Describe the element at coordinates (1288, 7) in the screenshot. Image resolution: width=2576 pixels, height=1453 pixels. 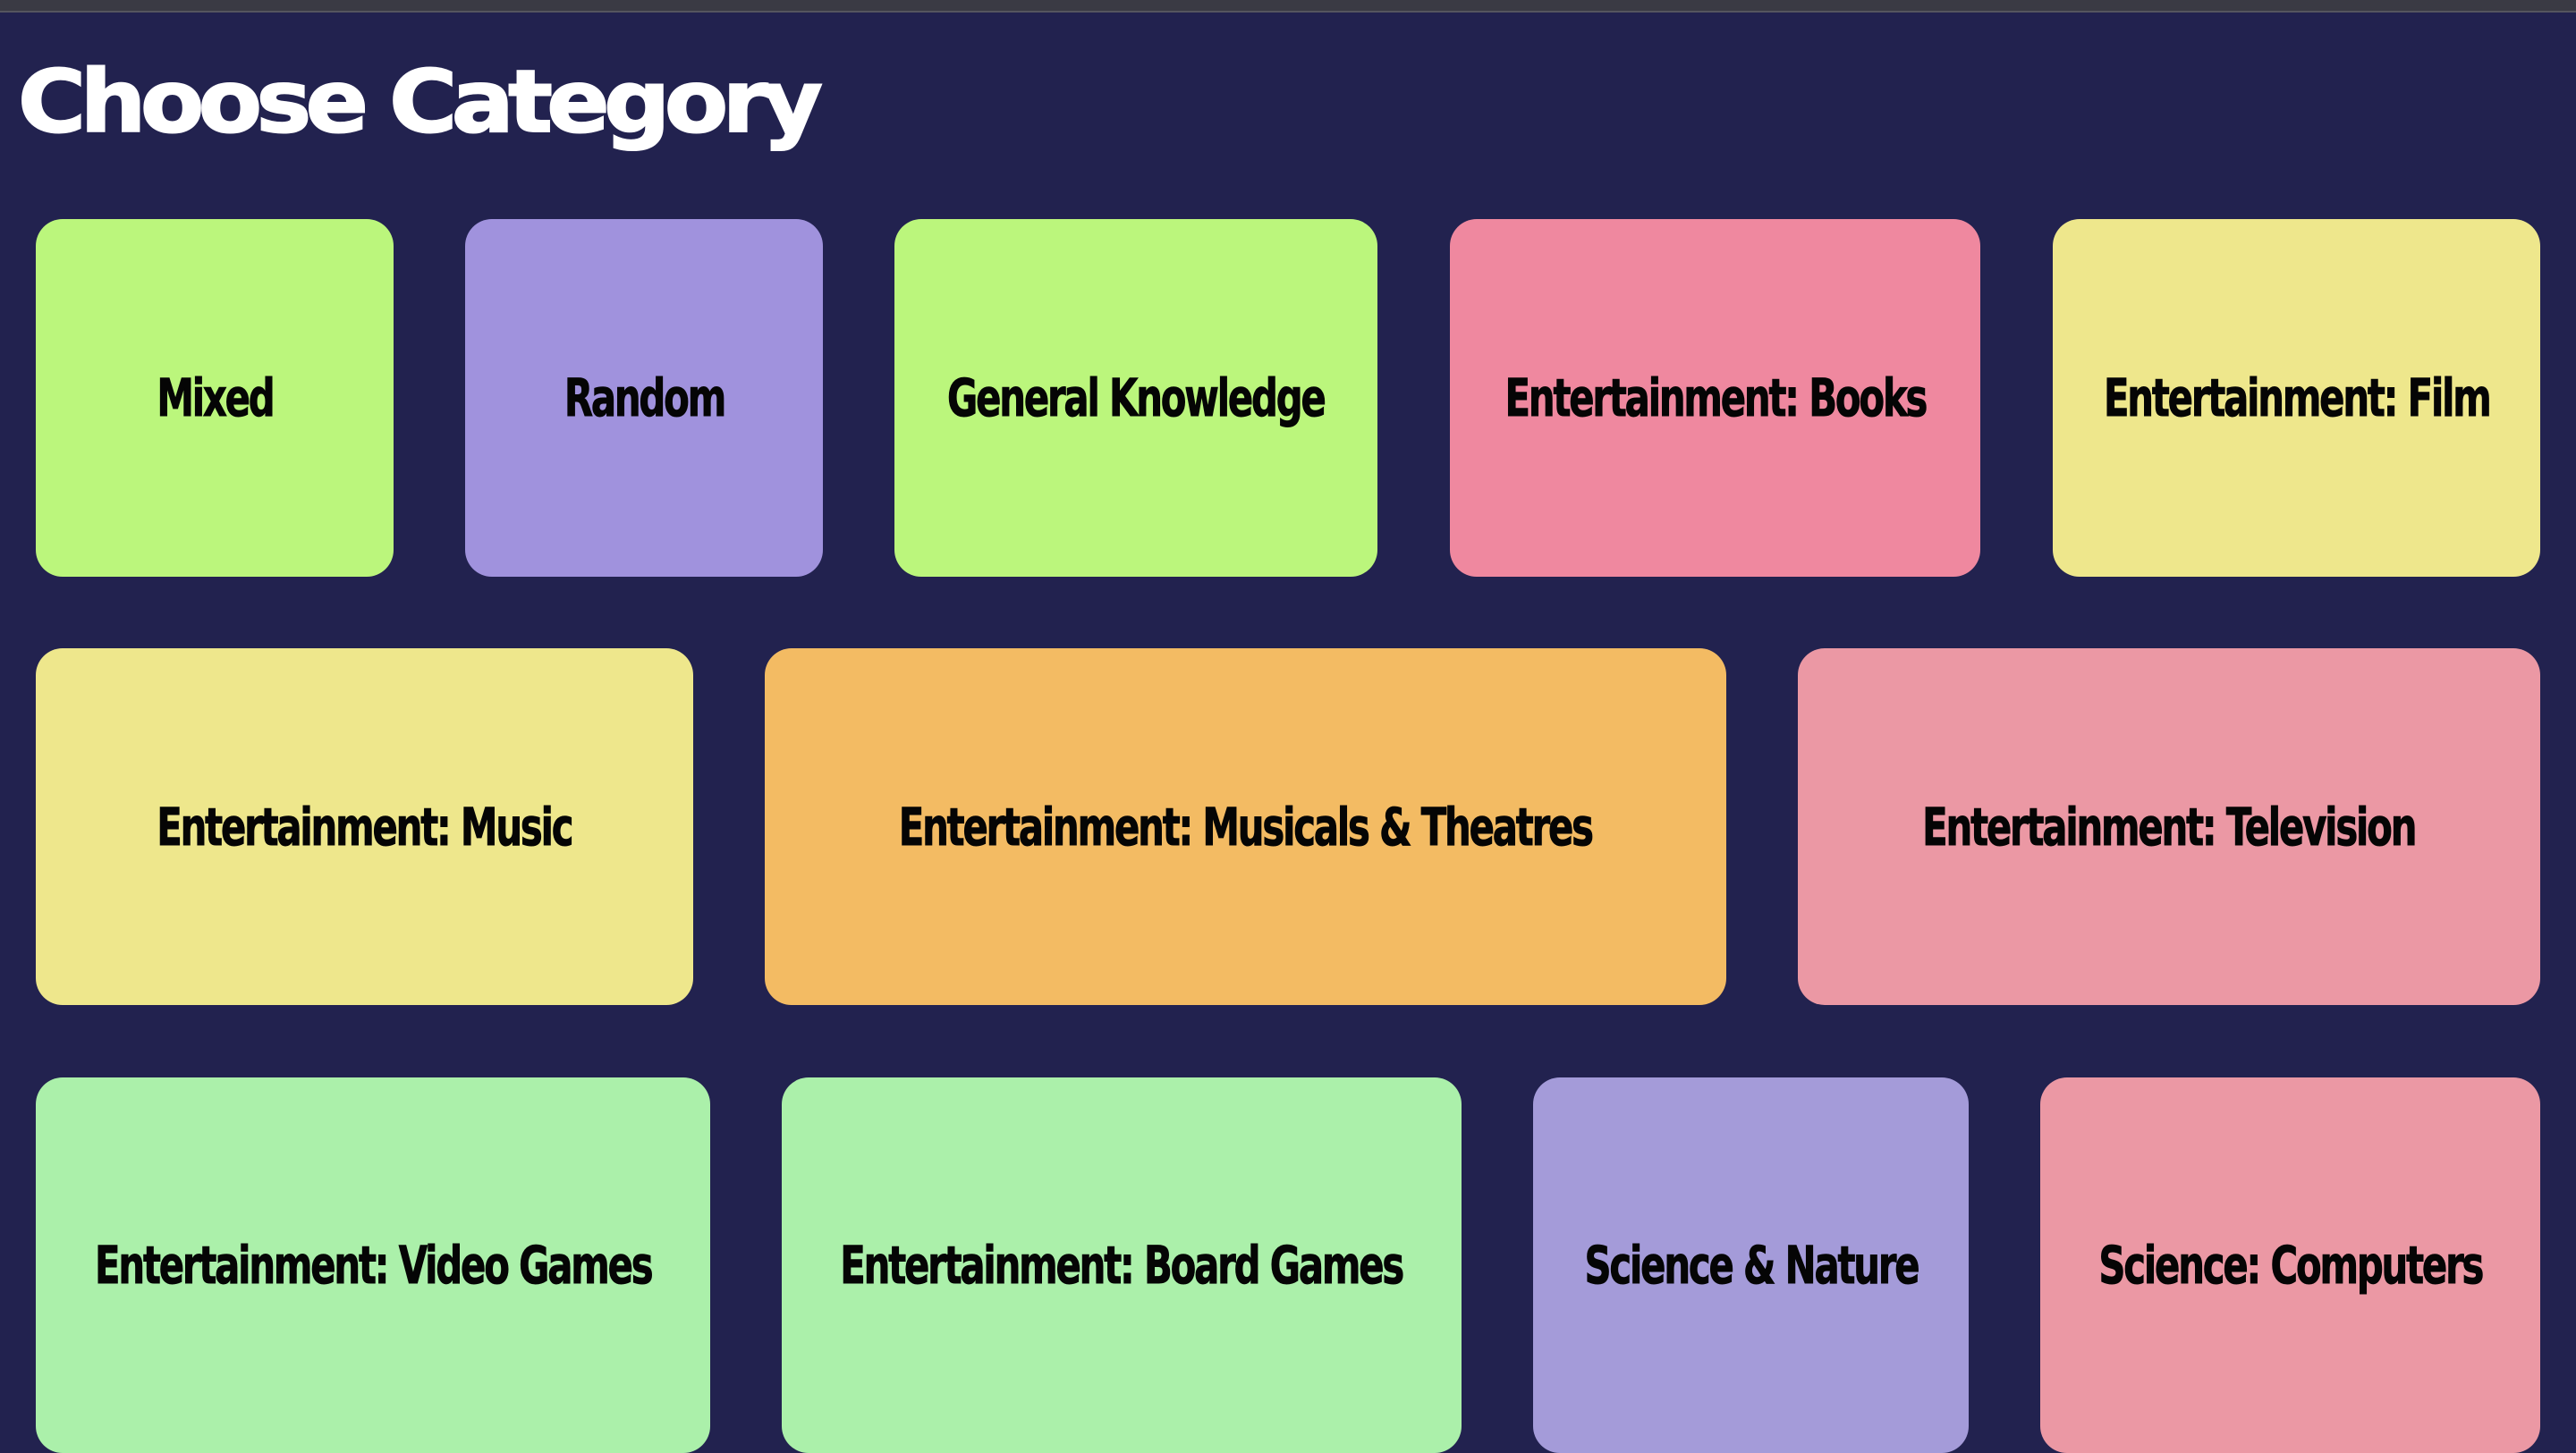
I see `window-top-bar` at that location.